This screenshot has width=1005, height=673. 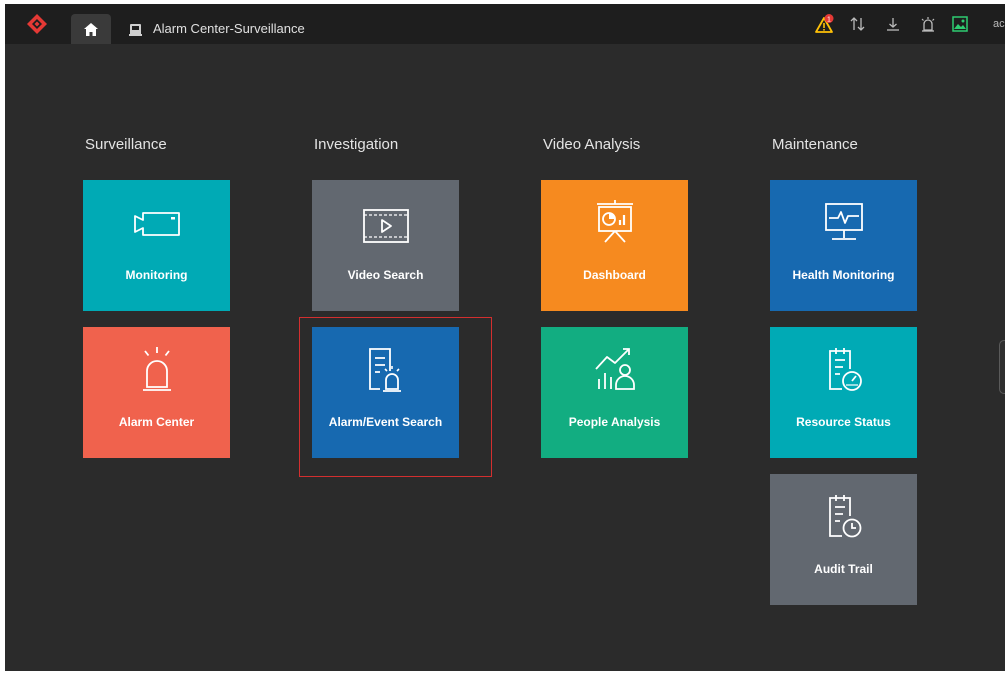 I want to click on download-icon, so click(x=893, y=24).